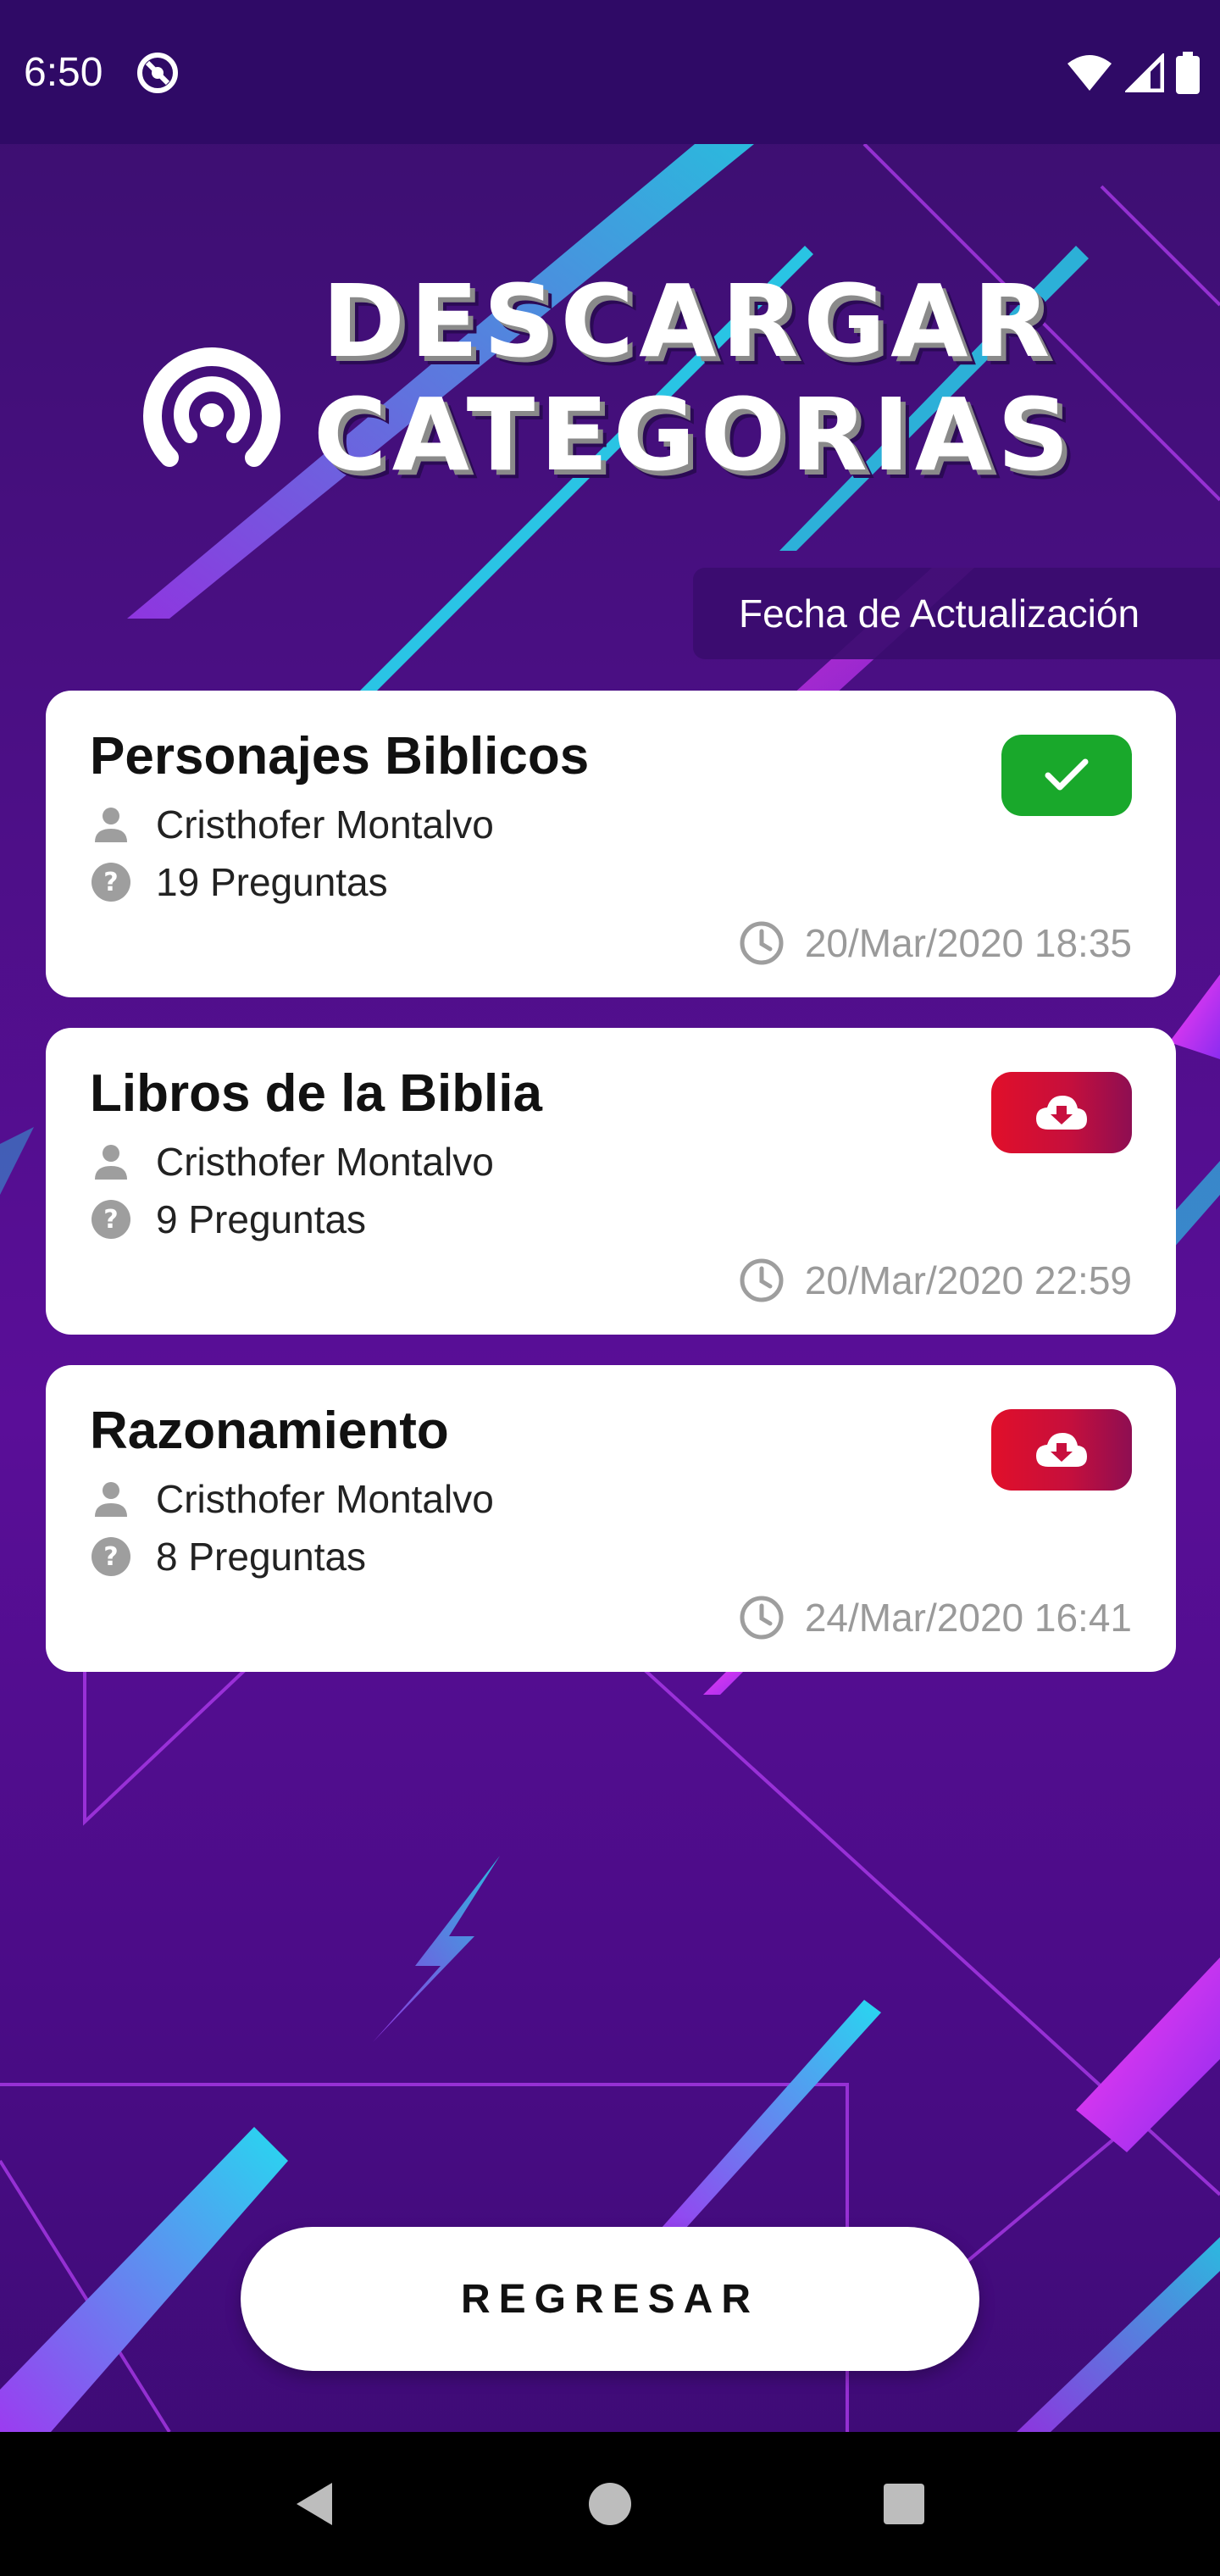 This screenshot has height=2576, width=1220. I want to click on header: DESCARGAR CATEGORIAS, so click(618, 389).